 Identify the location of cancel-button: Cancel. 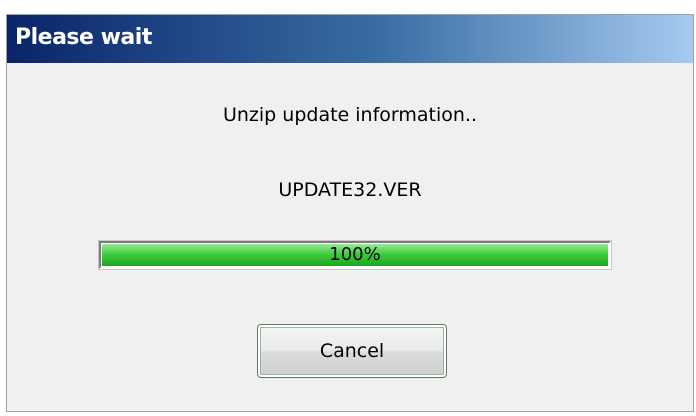
(352, 351).